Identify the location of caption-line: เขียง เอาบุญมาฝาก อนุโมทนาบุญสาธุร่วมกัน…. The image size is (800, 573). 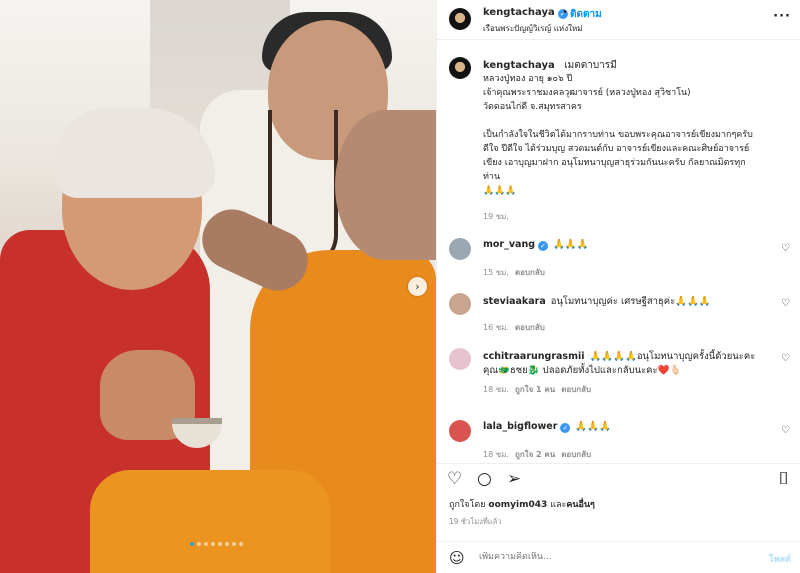
(614, 163).